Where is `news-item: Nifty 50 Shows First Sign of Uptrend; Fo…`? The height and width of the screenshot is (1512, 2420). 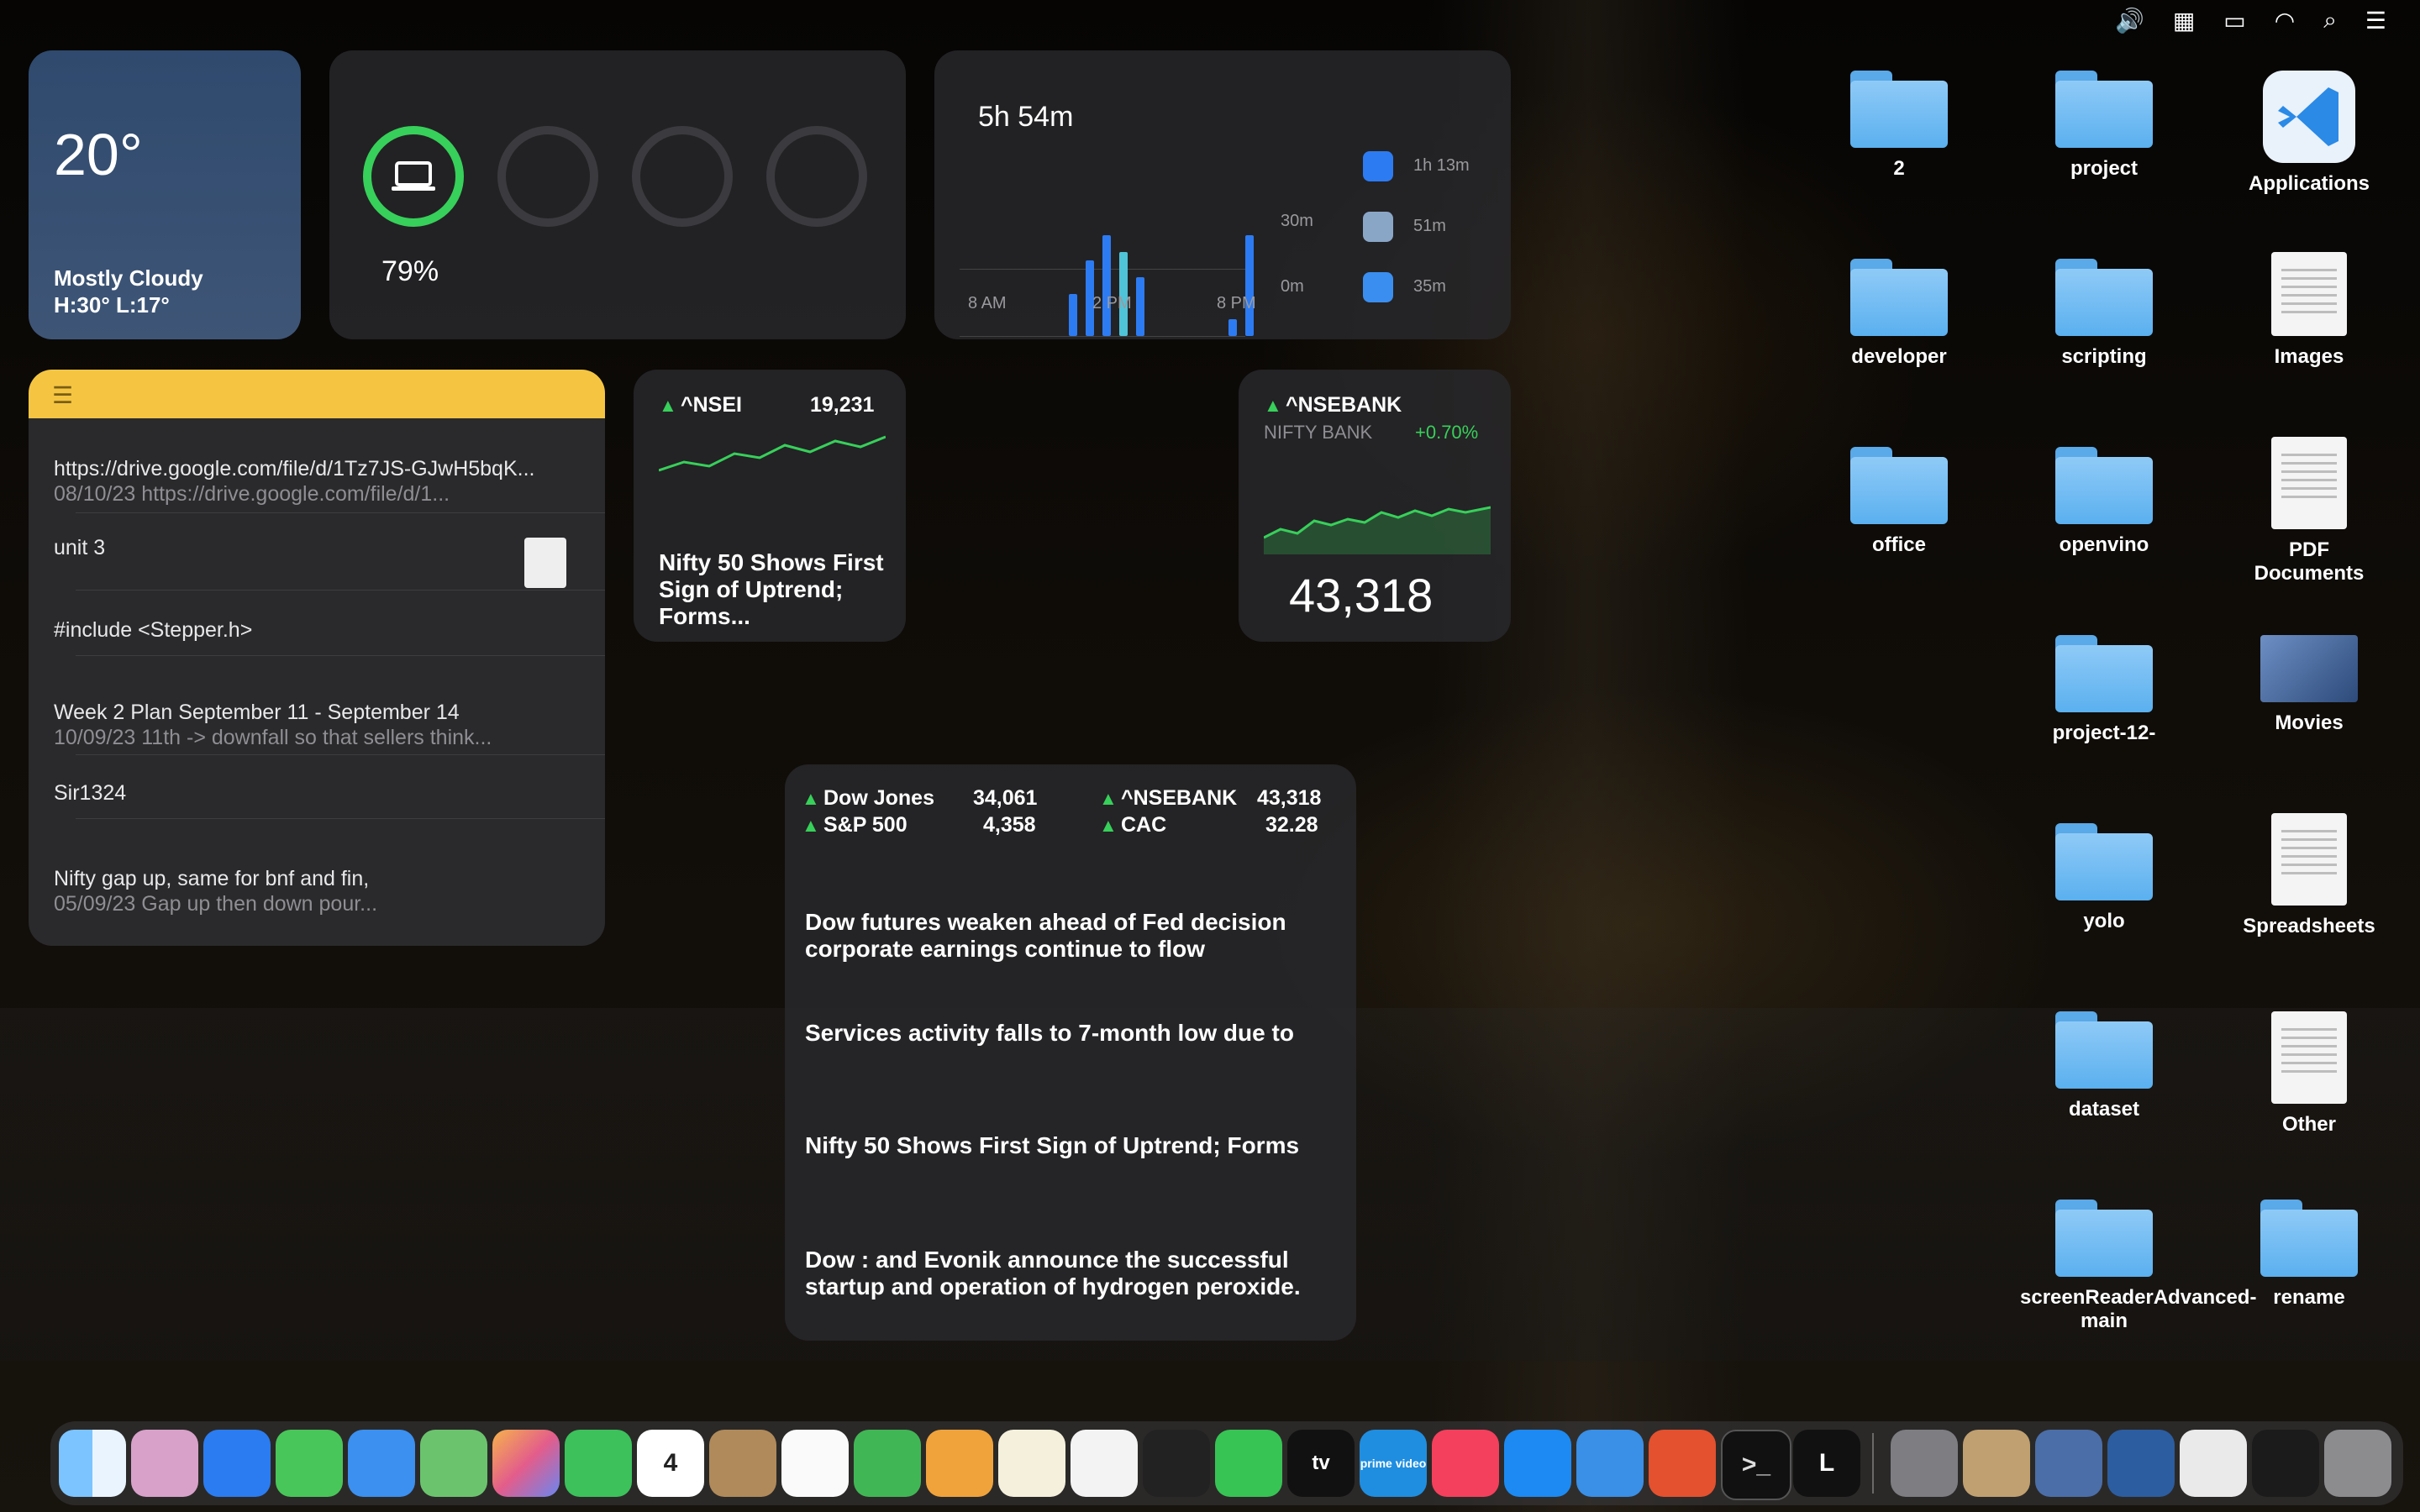
news-item: Nifty 50 Shows First Sign of Uptrend; Fo… is located at coordinates (1057, 1145).